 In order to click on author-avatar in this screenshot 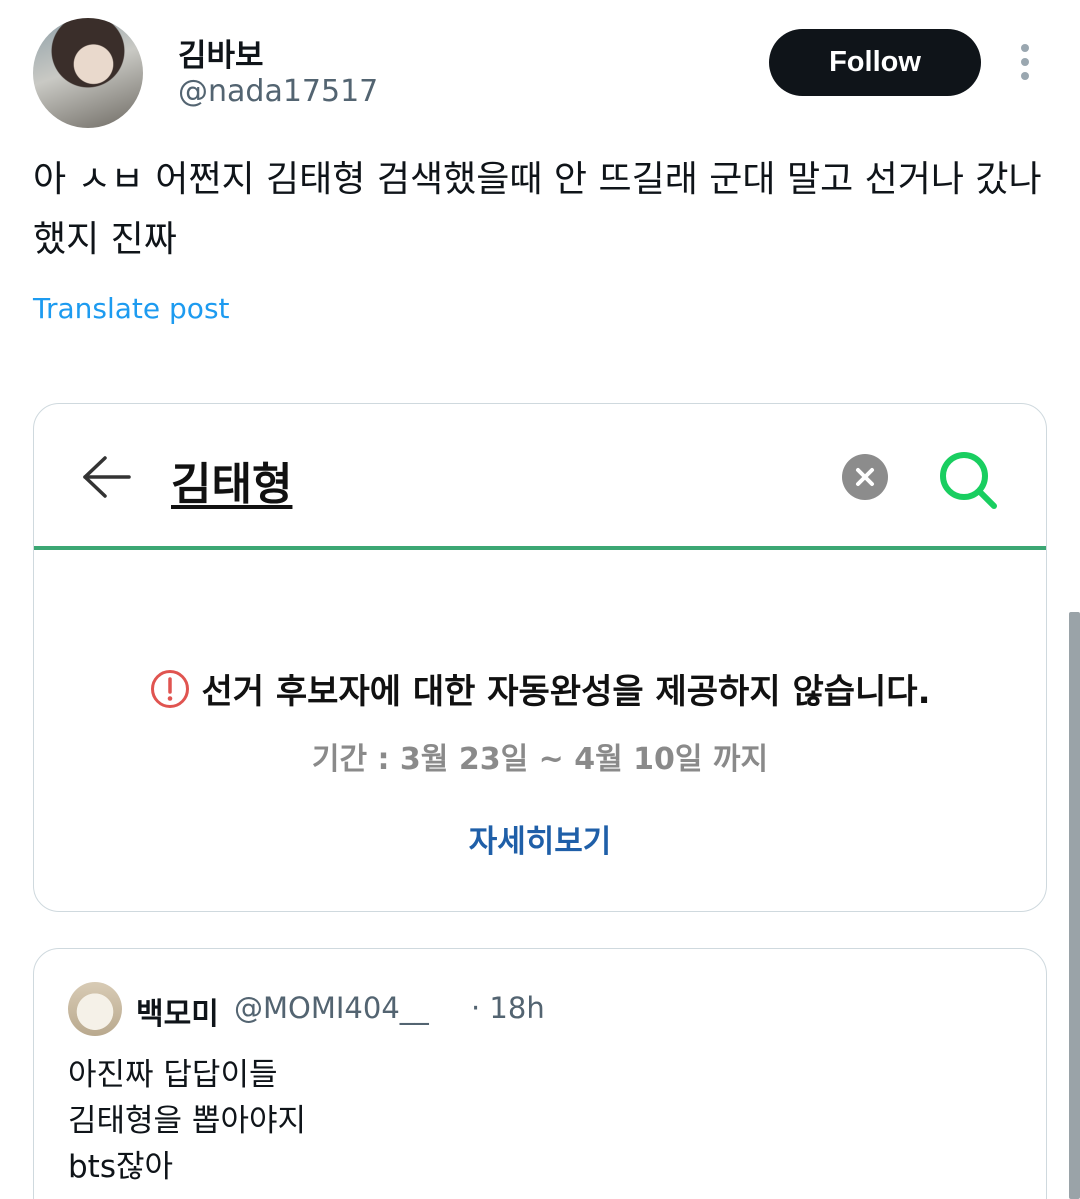, I will do `click(88, 73)`.